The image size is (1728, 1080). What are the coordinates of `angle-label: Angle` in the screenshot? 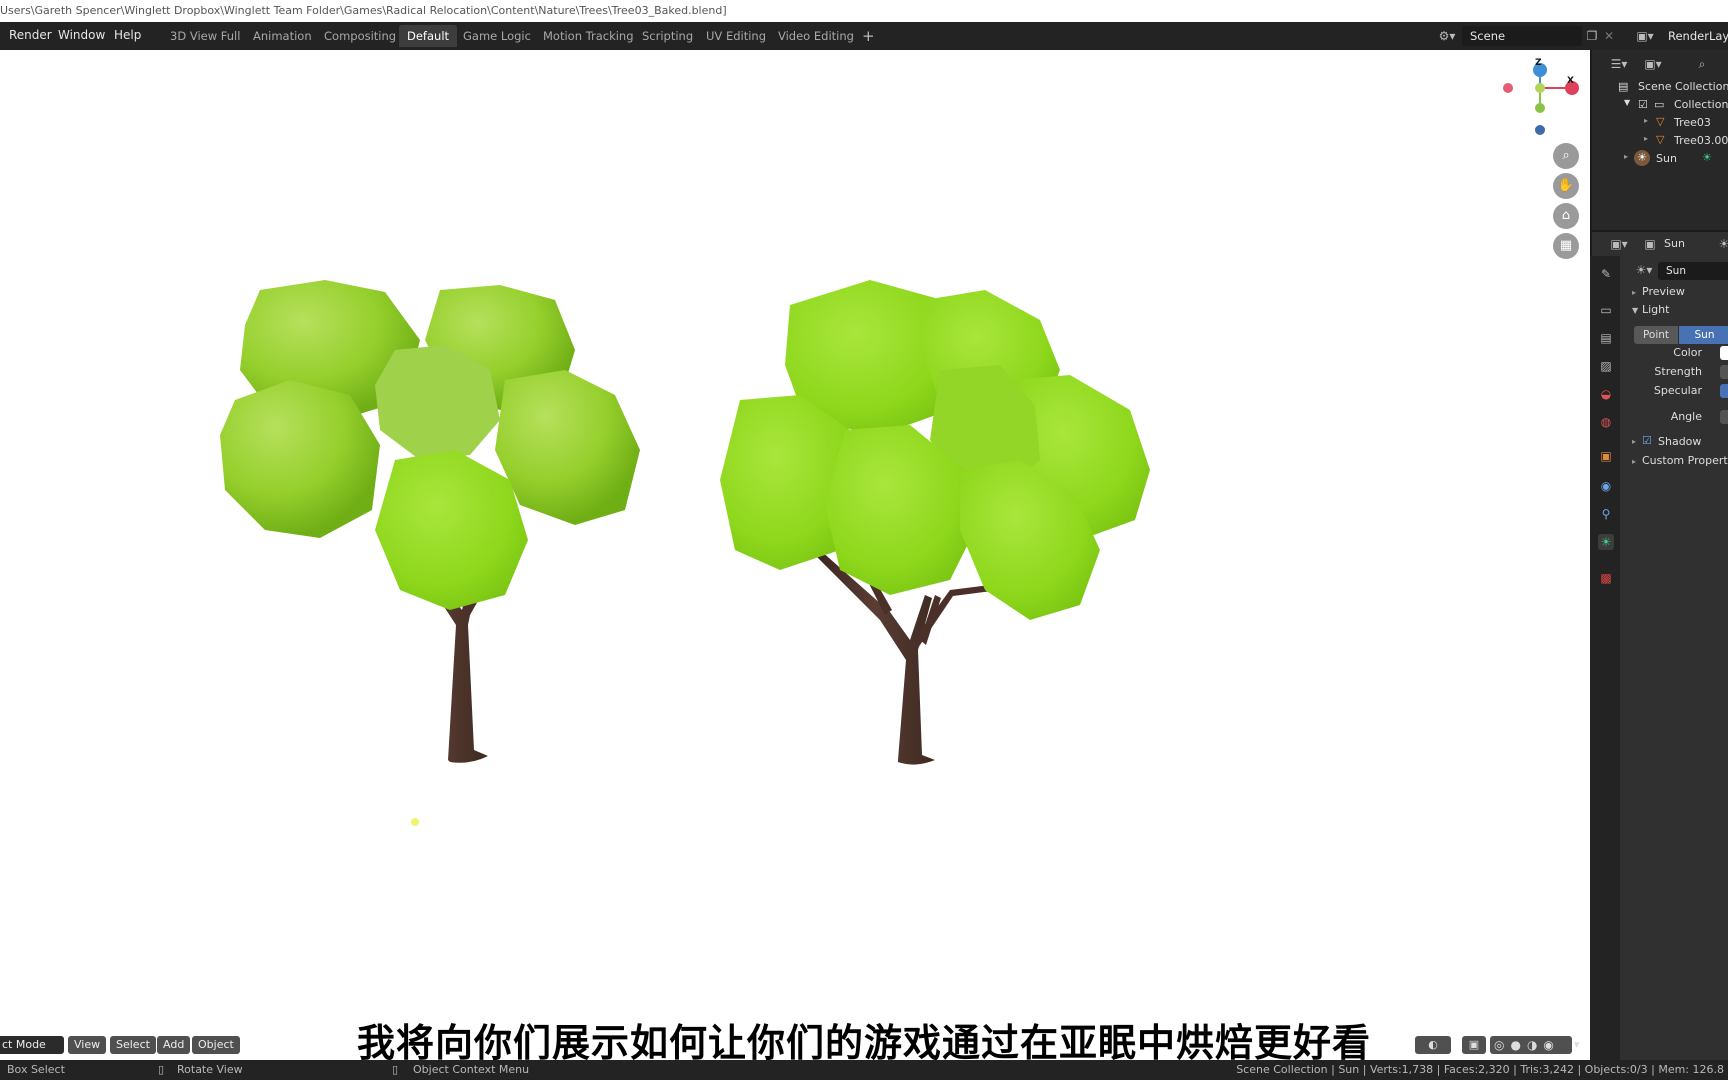 It's located at (1686, 416).